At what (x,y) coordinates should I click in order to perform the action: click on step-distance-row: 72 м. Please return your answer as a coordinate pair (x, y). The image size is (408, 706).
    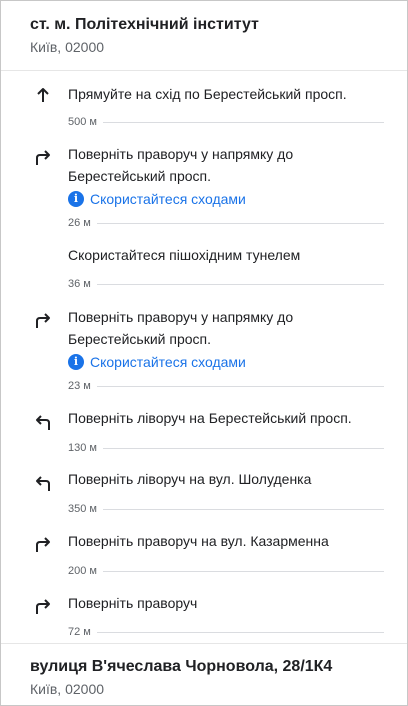
    Looking at the image, I should click on (226, 632).